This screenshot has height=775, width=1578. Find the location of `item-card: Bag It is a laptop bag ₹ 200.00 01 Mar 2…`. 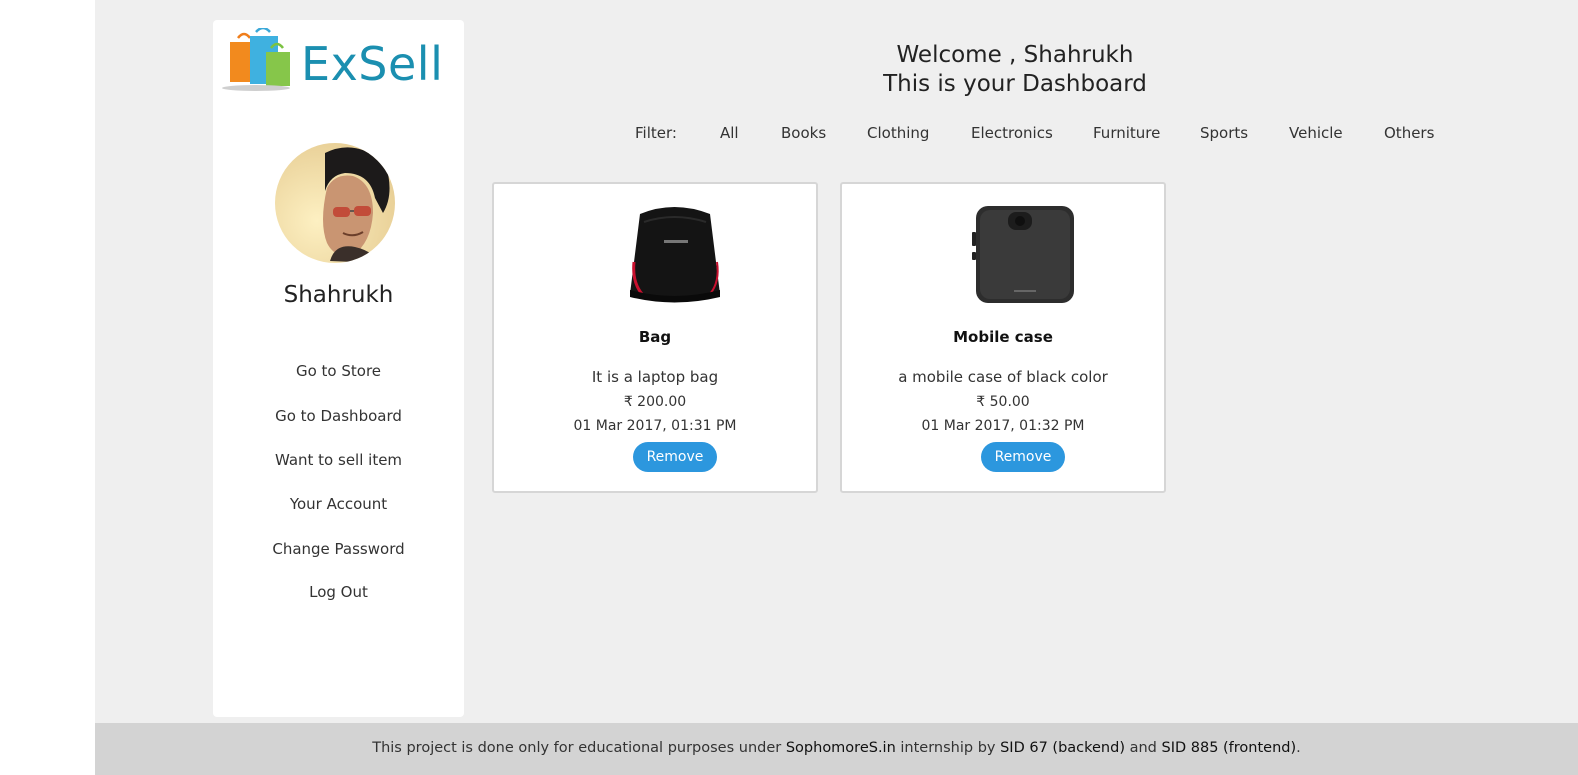

item-card: Bag It is a laptop bag ₹ 200.00 01 Mar 2… is located at coordinates (655, 337).